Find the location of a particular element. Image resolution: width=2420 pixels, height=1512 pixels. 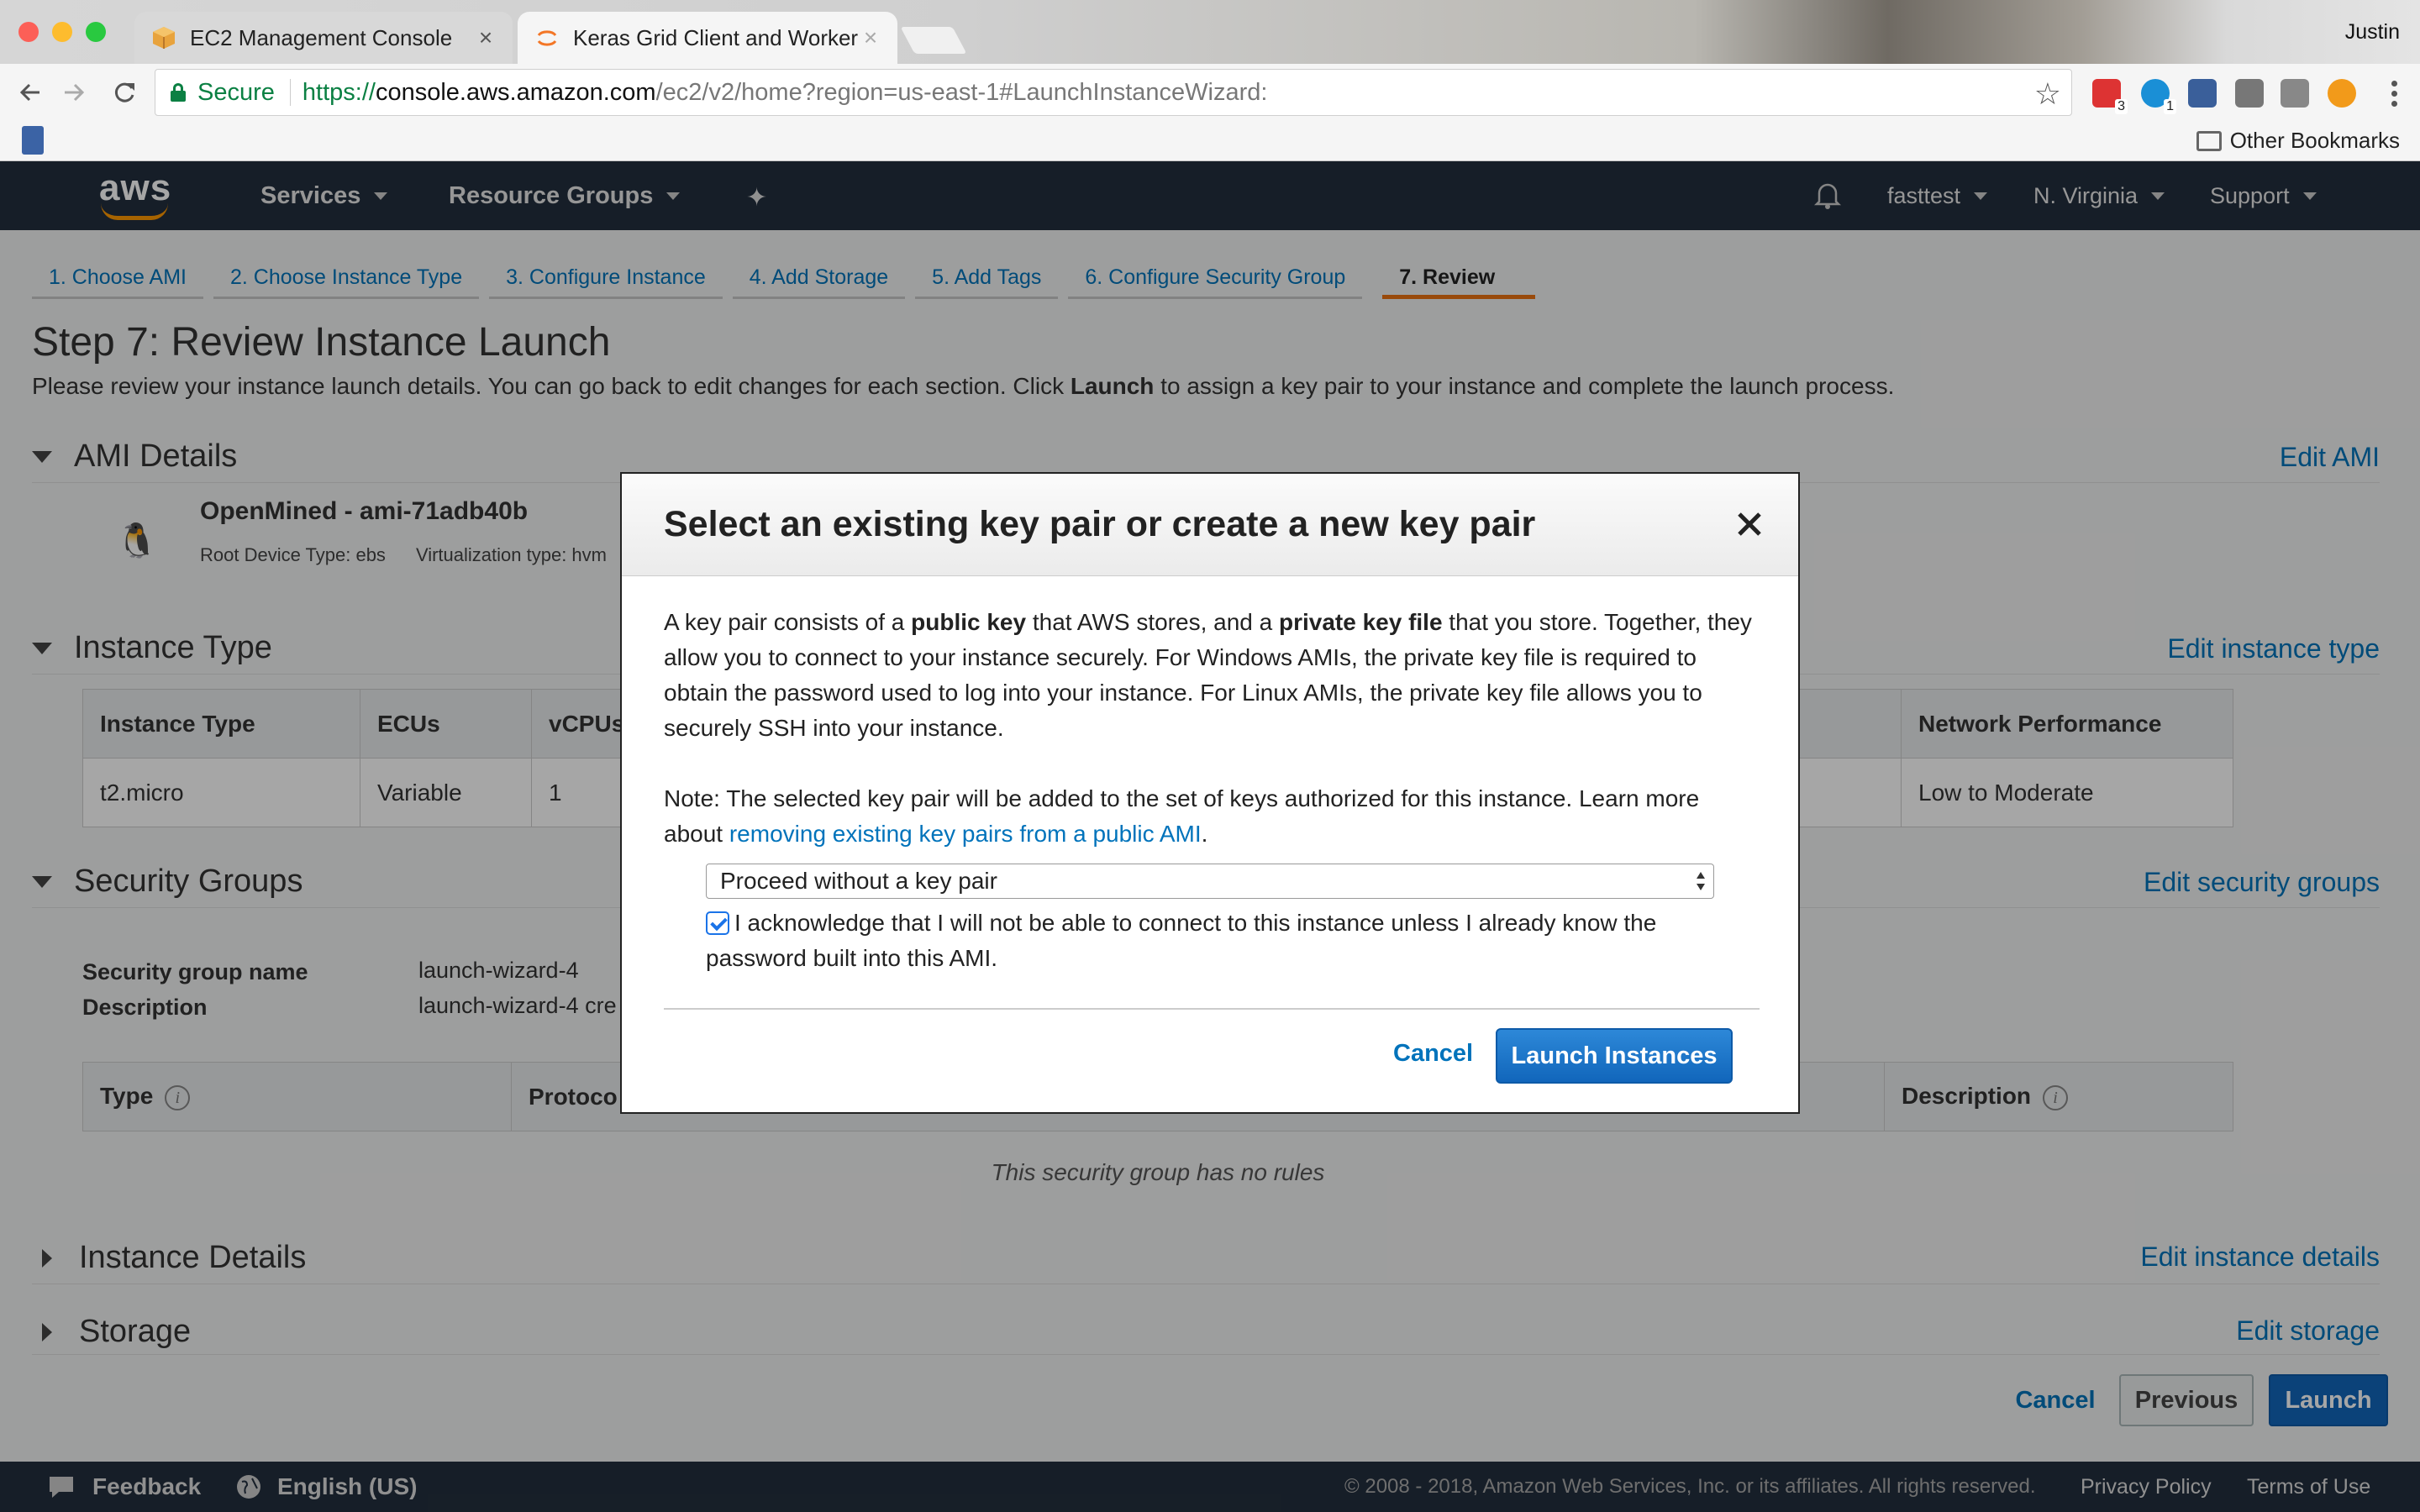

url-scheme: https:// is located at coordinates (339, 92).